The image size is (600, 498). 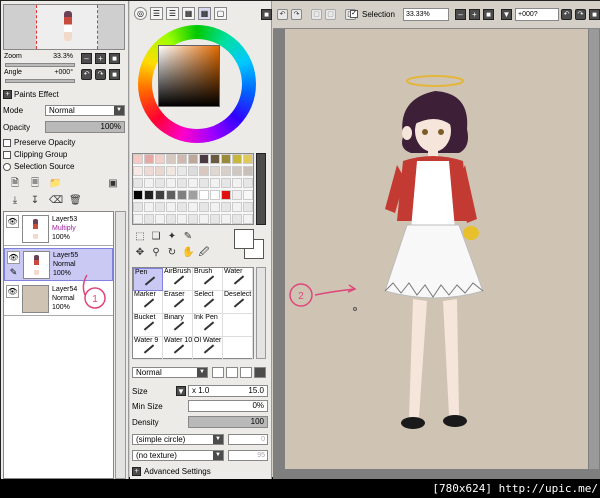 What do you see at coordinates (232, 372) in the screenshot?
I see `edge-medium-tip` at bounding box center [232, 372].